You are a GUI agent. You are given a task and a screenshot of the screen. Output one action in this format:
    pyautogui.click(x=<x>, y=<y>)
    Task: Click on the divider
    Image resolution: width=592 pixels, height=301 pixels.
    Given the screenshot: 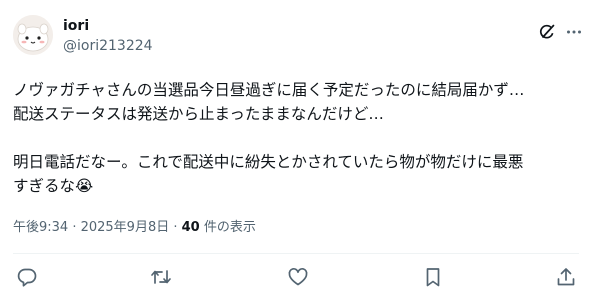 What is the action you would take?
    pyautogui.click(x=296, y=253)
    